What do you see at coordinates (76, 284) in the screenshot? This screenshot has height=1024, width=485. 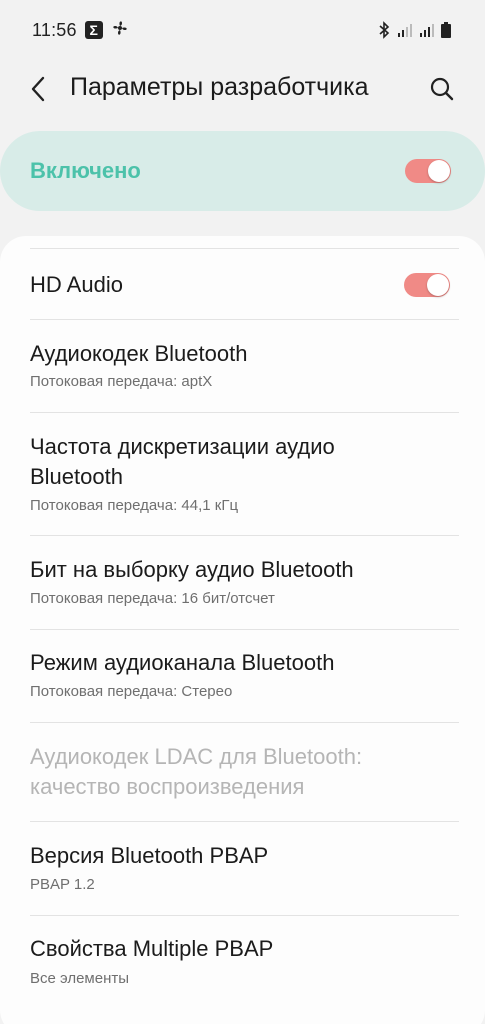 I see `setting-title: HD Audio` at bounding box center [76, 284].